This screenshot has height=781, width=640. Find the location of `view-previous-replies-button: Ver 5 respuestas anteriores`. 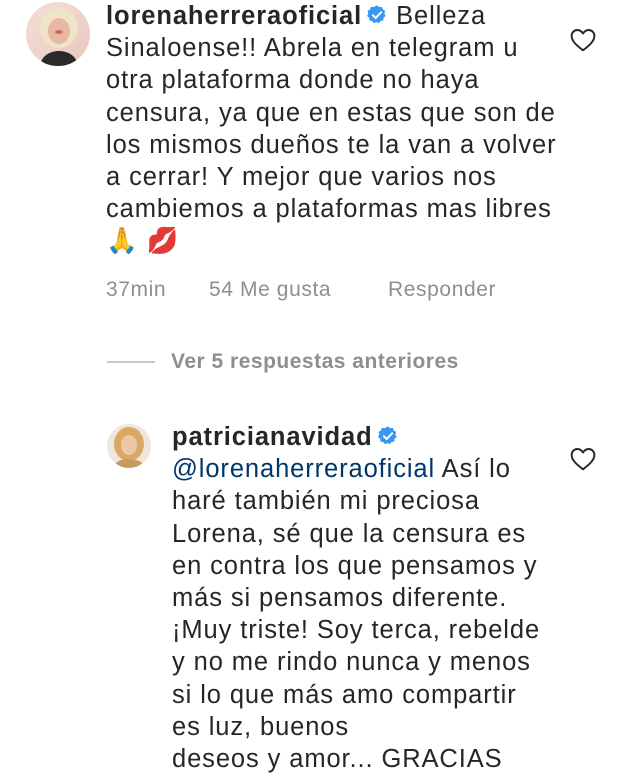

view-previous-replies-button: Ver 5 respuestas anteriores is located at coordinates (283, 362).